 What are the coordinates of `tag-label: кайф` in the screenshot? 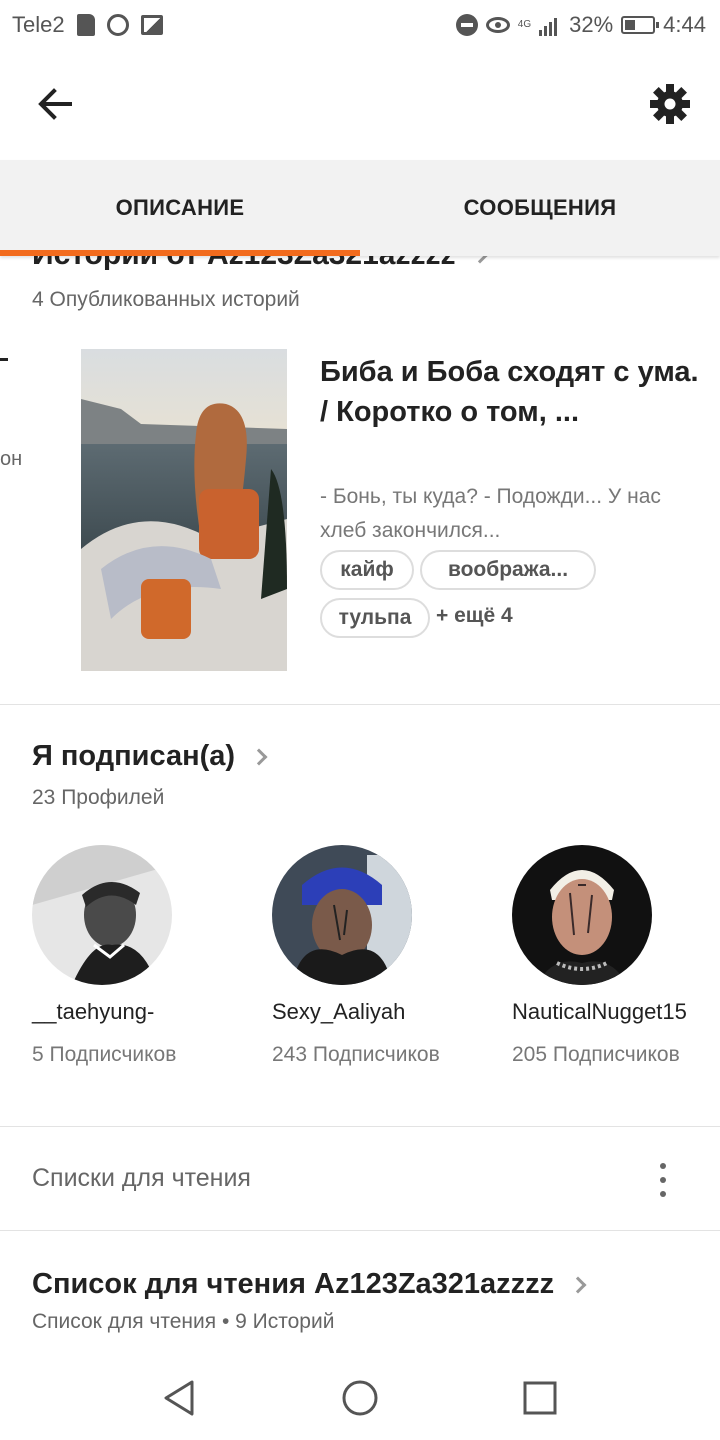 It's located at (367, 569).